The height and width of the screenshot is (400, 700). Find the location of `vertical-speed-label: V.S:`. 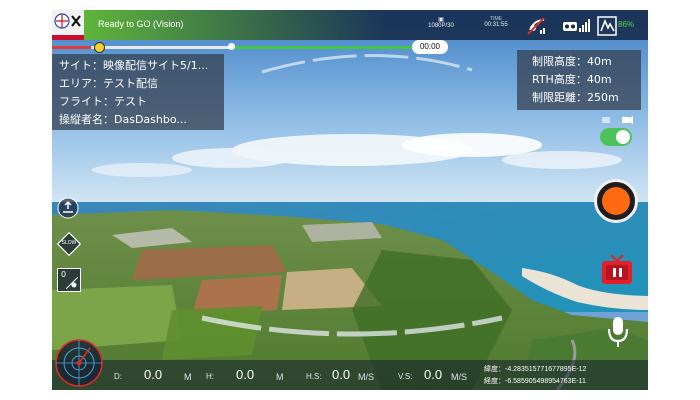

vertical-speed-label: V.S: is located at coordinates (405, 376).